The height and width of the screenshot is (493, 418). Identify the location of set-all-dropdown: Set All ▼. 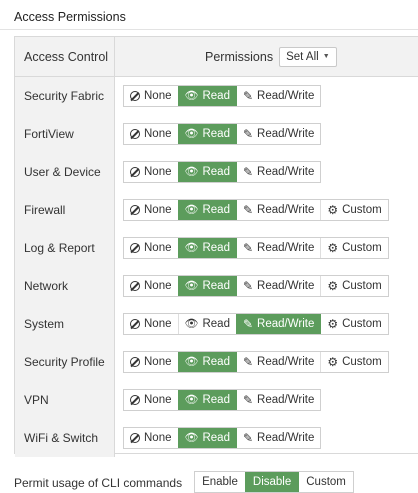
(308, 56).